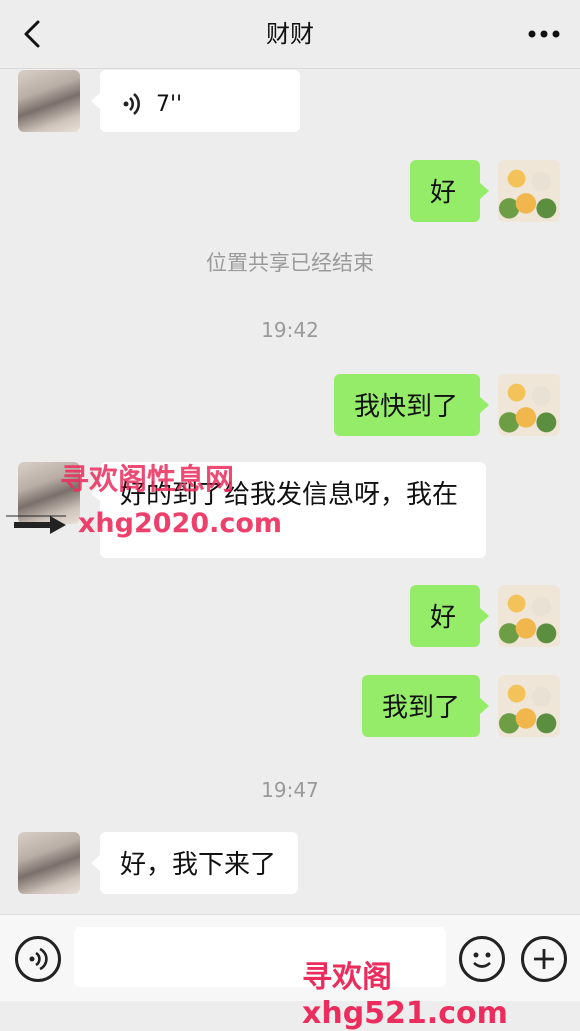 Image resolution: width=580 pixels, height=1031 pixels. Describe the element at coordinates (36, 524) in the screenshot. I see `watermark-arrow-icon` at that location.